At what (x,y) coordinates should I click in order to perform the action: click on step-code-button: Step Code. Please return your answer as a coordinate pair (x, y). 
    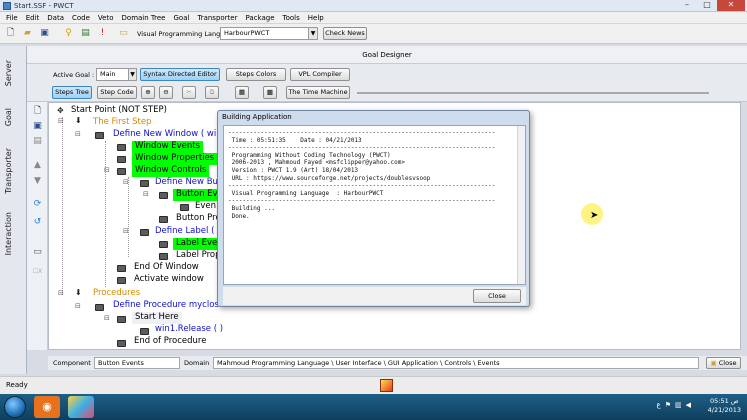
    Looking at the image, I should click on (117, 92).